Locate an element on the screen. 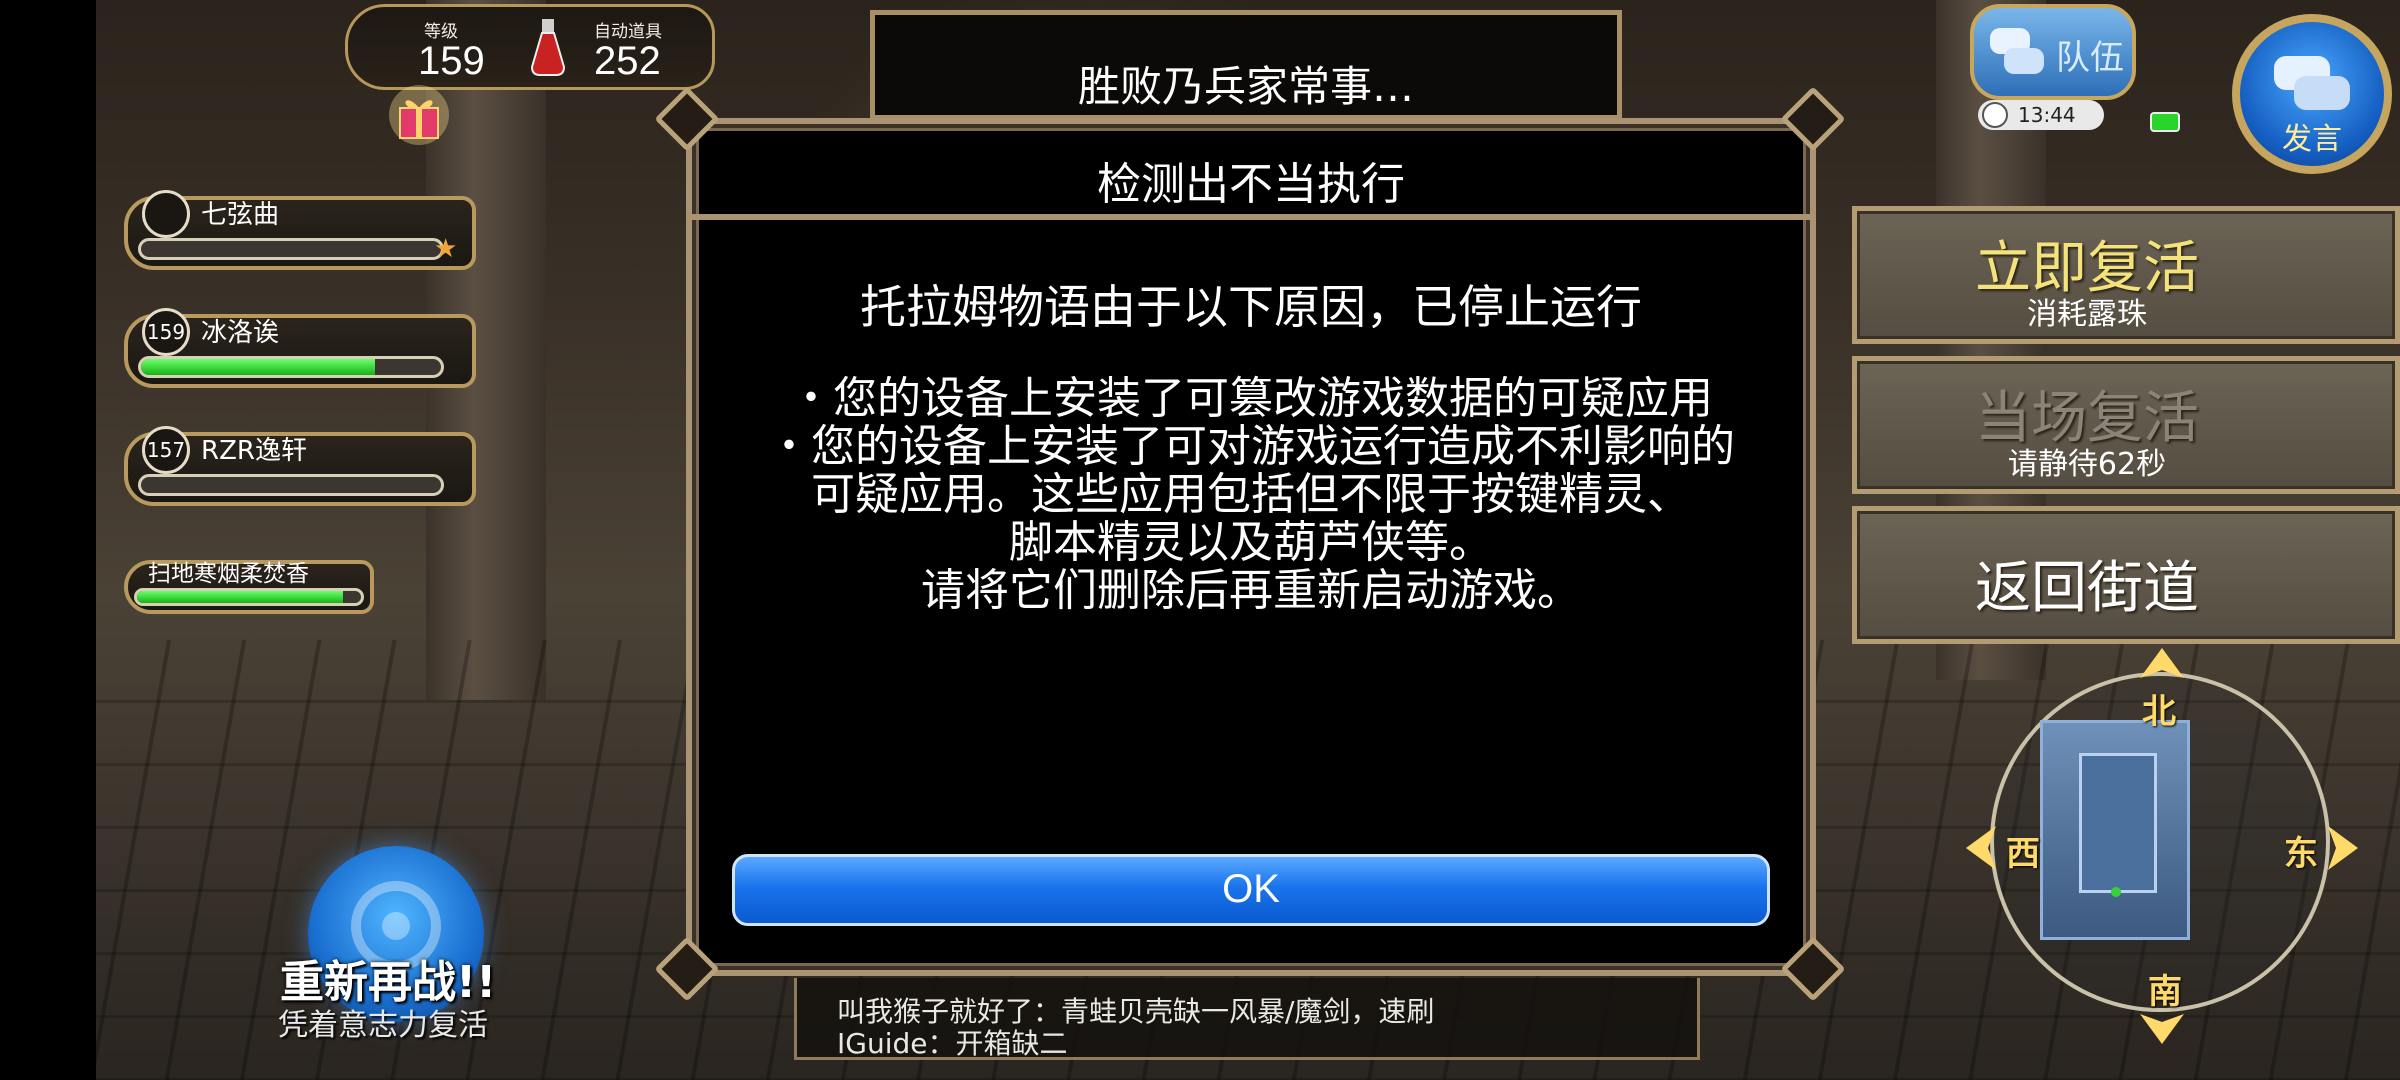 The height and width of the screenshot is (1080, 2400). party-member-4: 扫地寒烟柔焚香 is located at coordinates (298, 598).